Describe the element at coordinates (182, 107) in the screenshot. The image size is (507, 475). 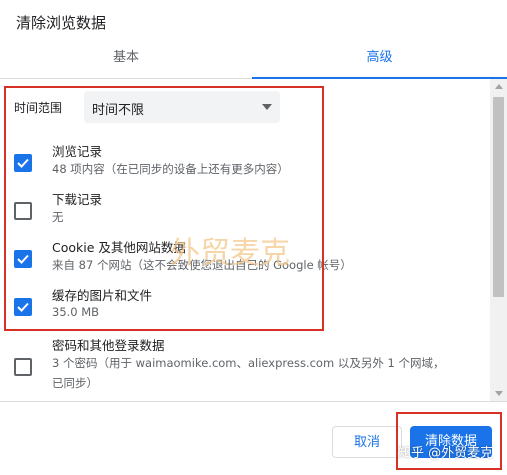
I see `time-range-select: 时间不限` at that location.